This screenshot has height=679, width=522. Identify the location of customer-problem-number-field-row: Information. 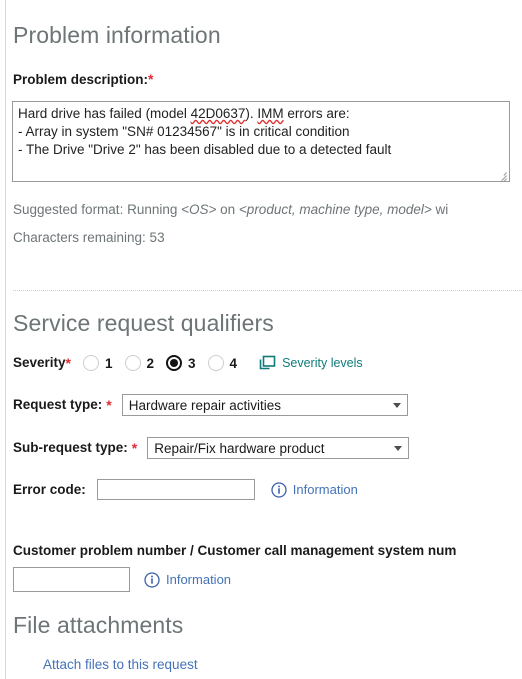
(122, 579).